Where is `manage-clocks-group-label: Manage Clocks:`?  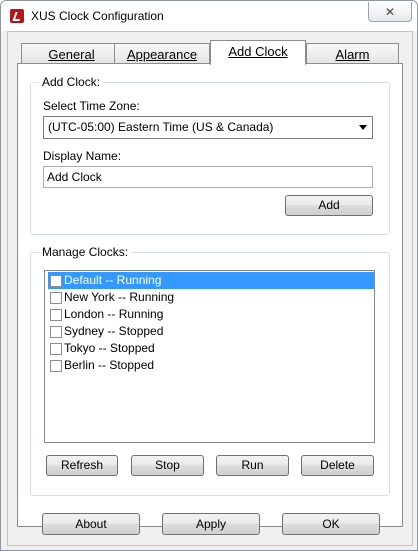
manage-clocks-group-label: Manage Clocks: is located at coordinates (85, 252).